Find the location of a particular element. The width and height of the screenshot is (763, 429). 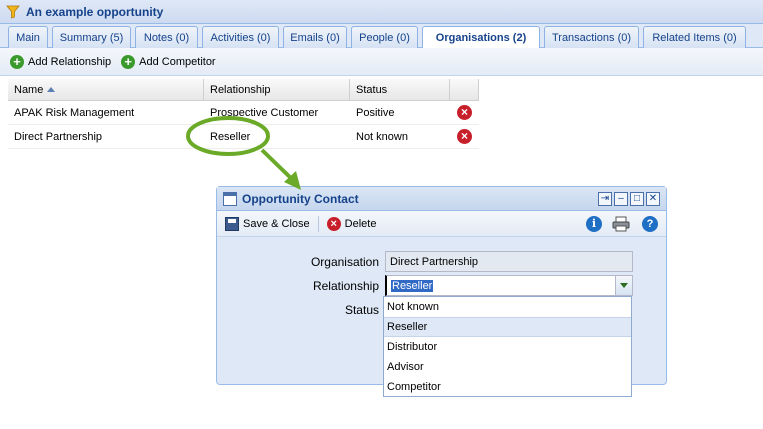

tab-summary: Summary (5) is located at coordinates (91, 37).